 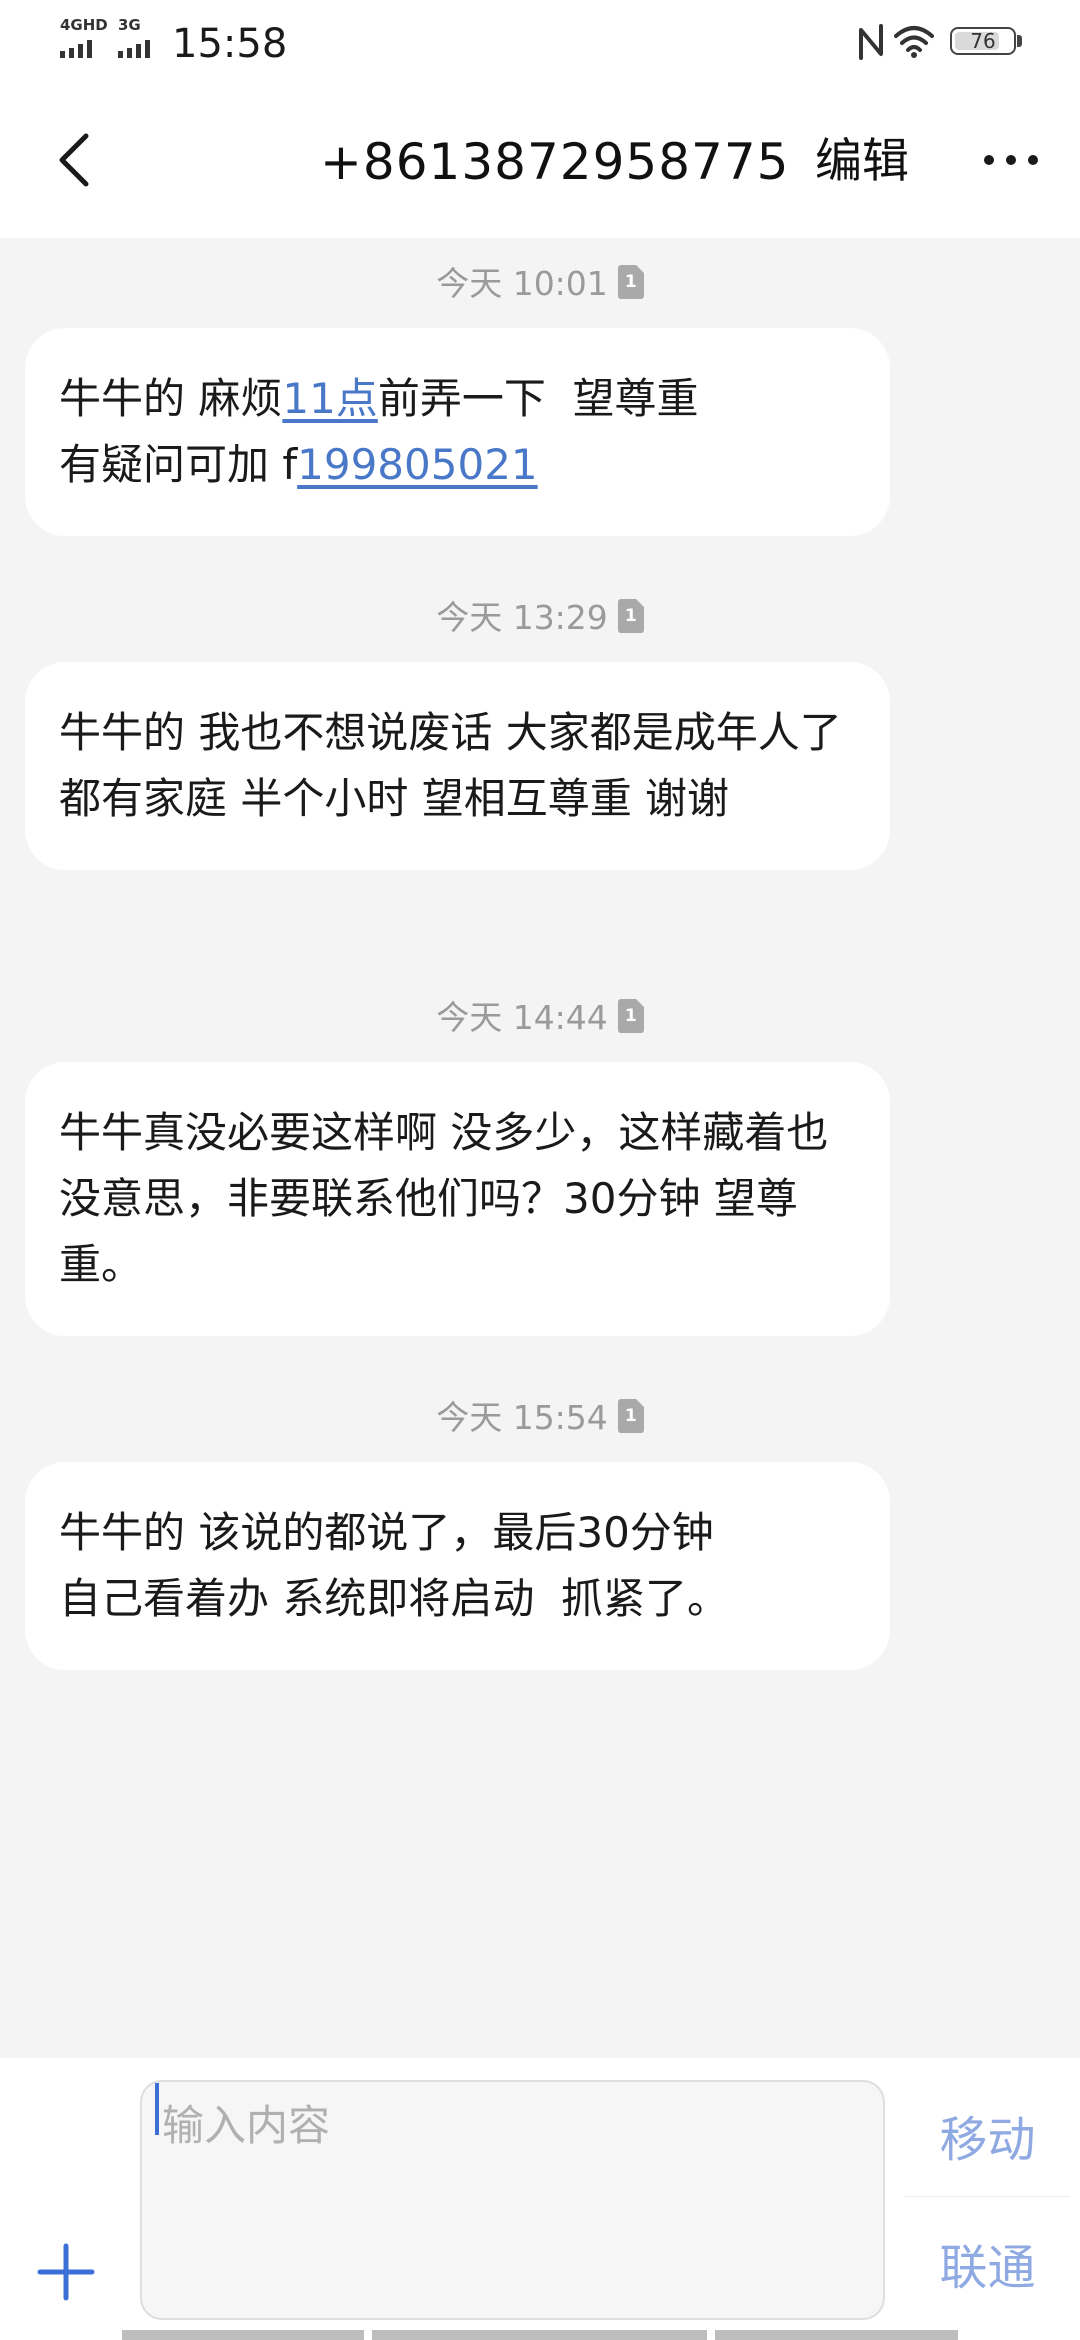 What do you see at coordinates (987, 2140) in the screenshot?
I see `send-sim1-button: 移动` at bounding box center [987, 2140].